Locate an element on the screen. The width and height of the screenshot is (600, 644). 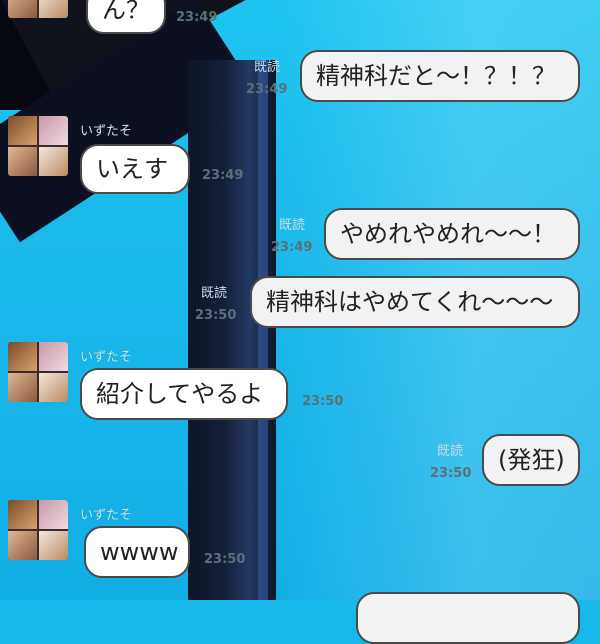
message-bubble-incoming: ん？ is located at coordinates (126, 17).